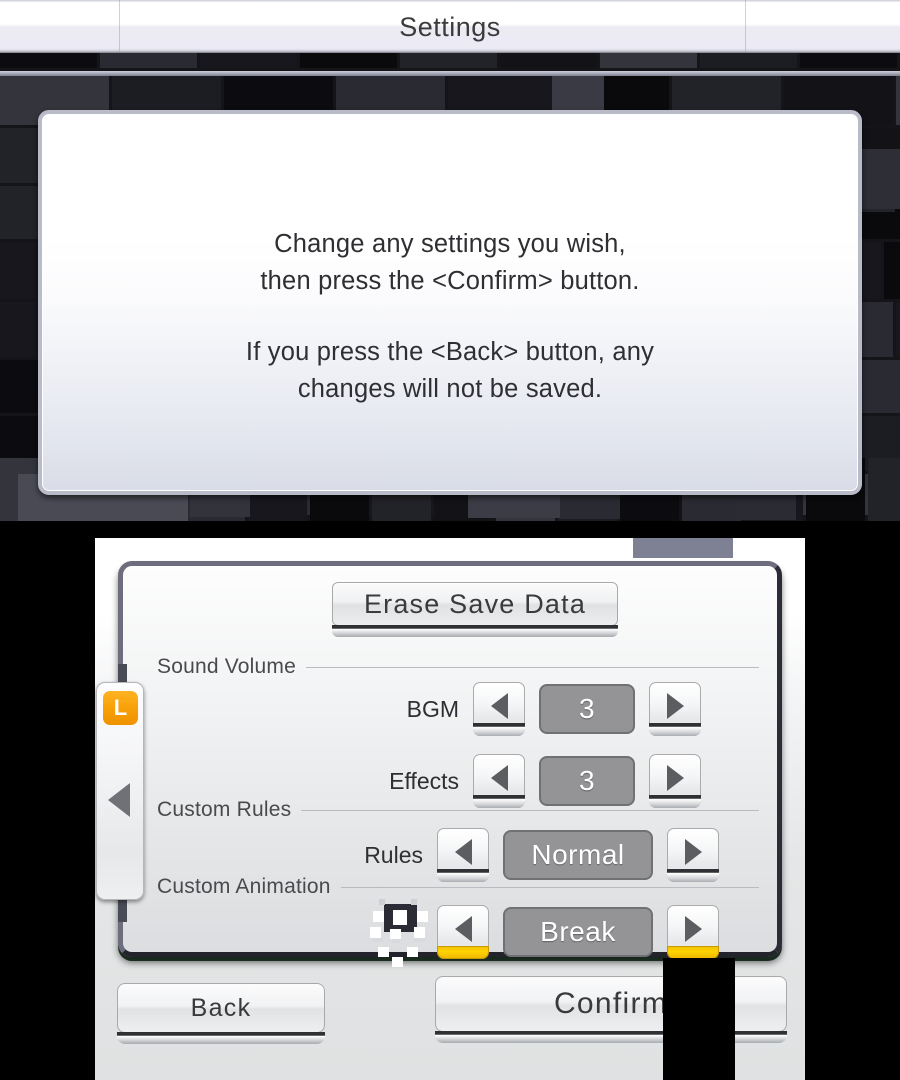  I want to click on bgm-increase-button, so click(675, 709).